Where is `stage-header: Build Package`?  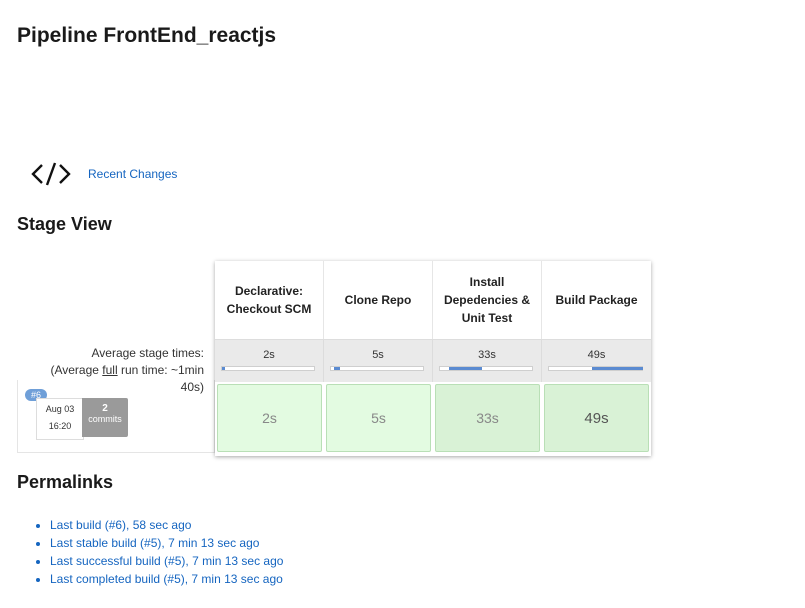 stage-header: Build Package is located at coordinates (596, 300).